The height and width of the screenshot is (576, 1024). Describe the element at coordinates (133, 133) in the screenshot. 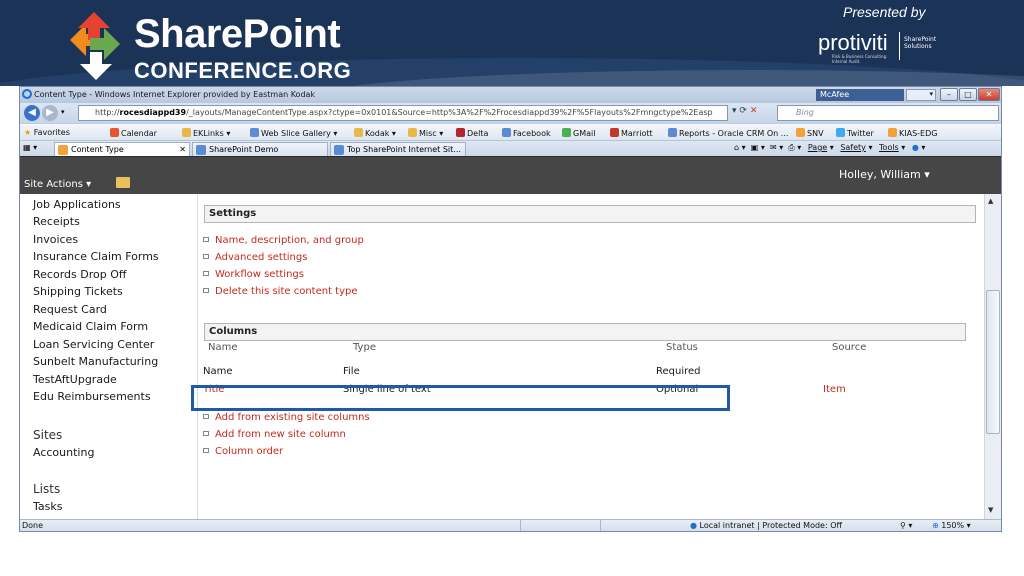

I see `fav-calendar: Calendar` at that location.